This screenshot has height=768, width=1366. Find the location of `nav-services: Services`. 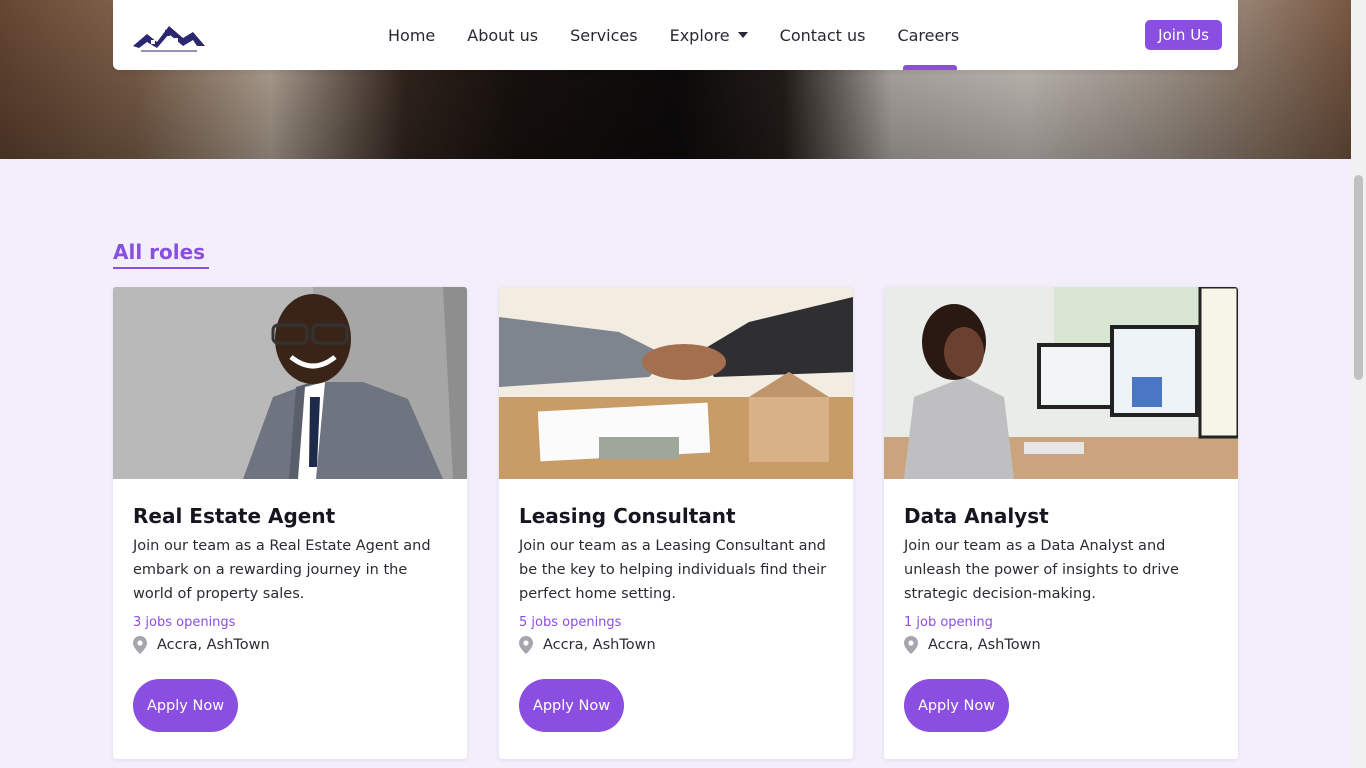

nav-services: Services is located at coordinates (603, 35).